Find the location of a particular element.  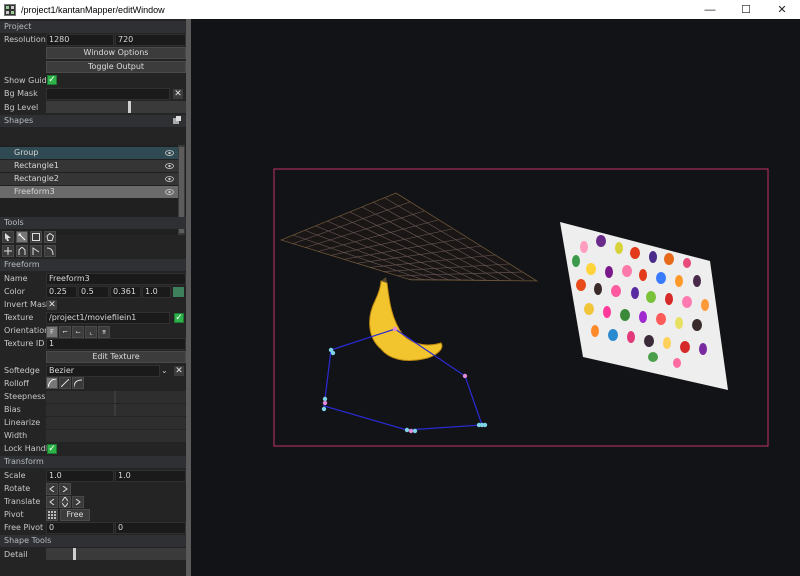

invert-mask-toggle-icon: ✕ is located at coordinates (52, 305).